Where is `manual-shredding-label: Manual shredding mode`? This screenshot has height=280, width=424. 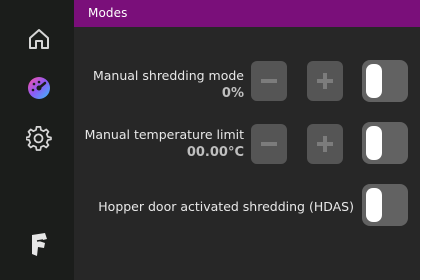
manual-shredding-label: Manual shredding mode is located at coordinates (168, 75).